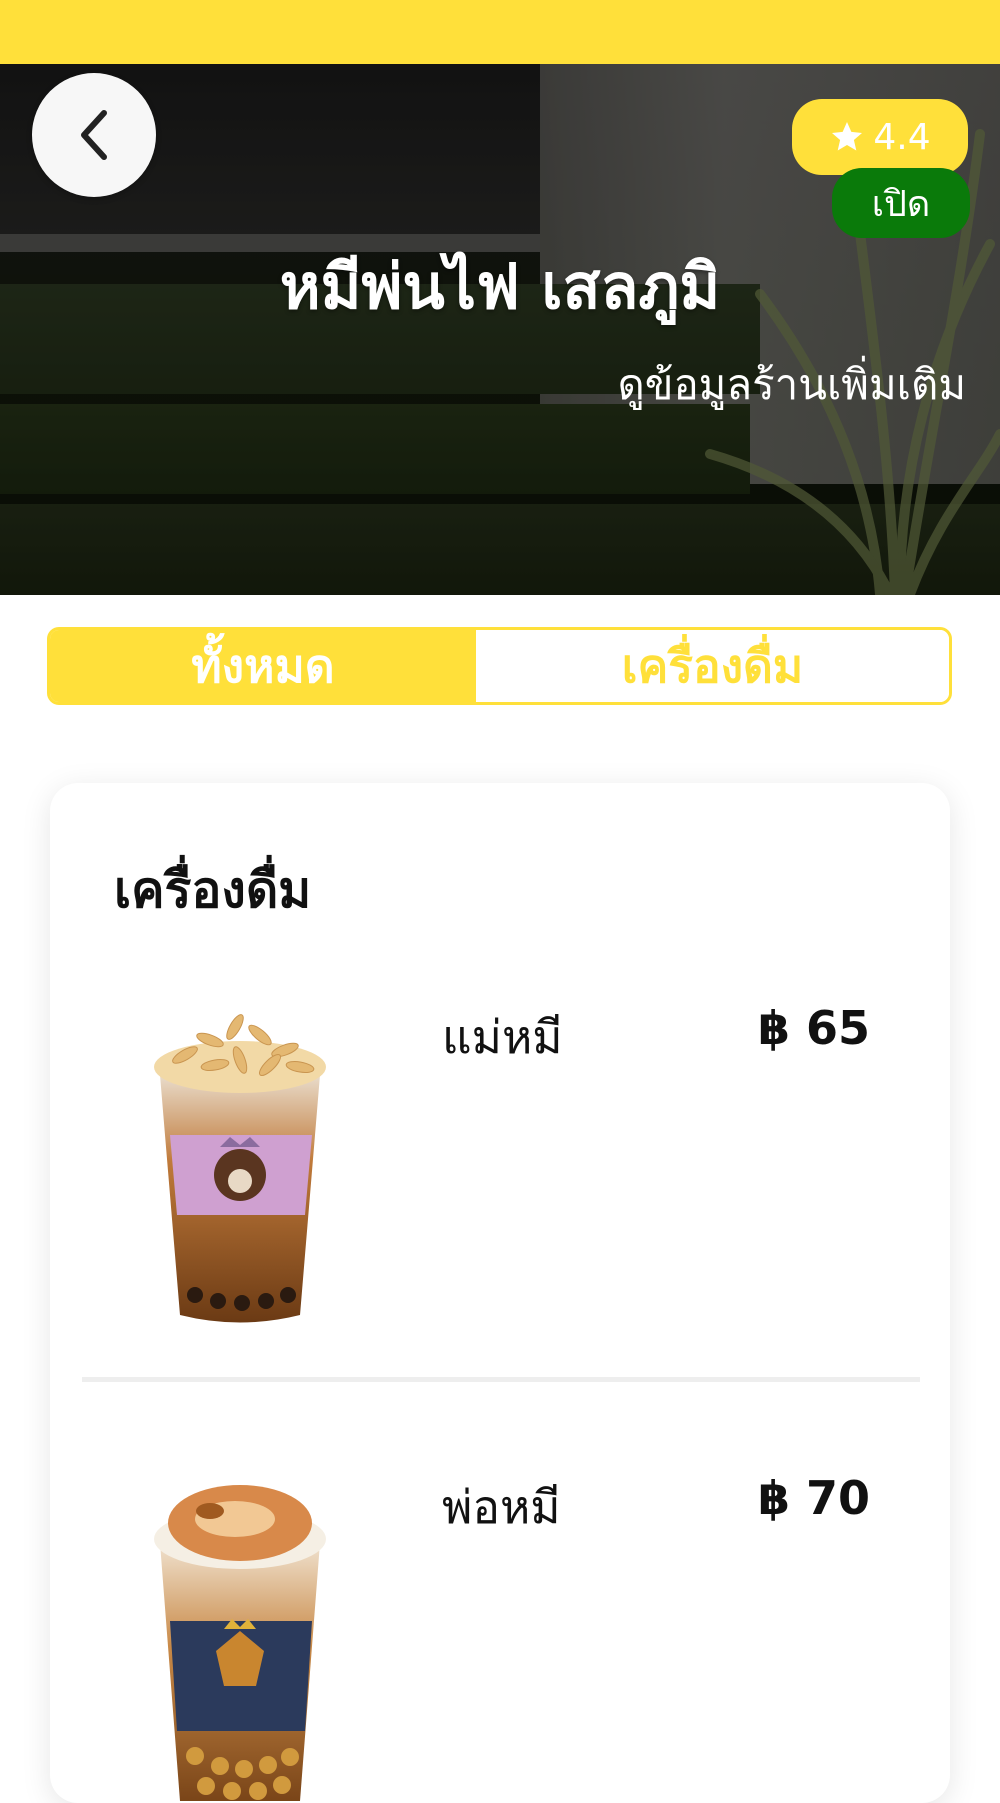 This screenshot has width=1000, height=1803. Describe the element at coordinates (500, 32) in the screenshot. I see `status-bar` at that location.